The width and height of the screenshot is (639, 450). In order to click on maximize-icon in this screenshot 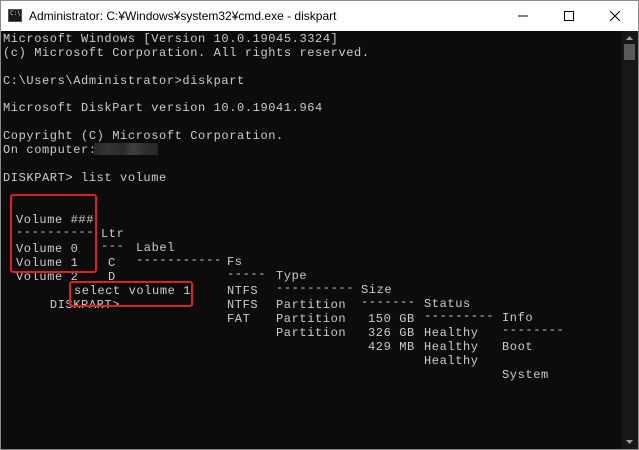, I will do `click(569, 16)`.